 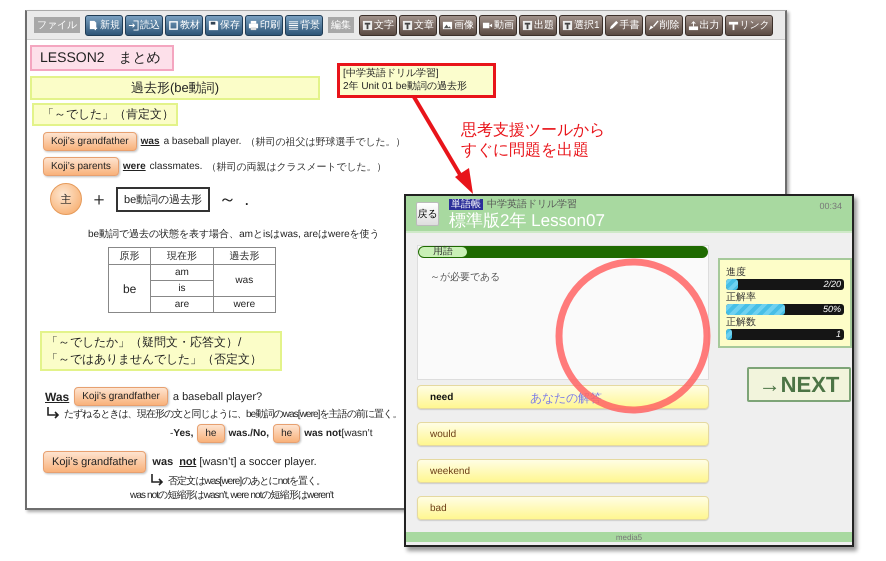 I want to click on toolbar-button: 選択1, so click(x=581, y=25).